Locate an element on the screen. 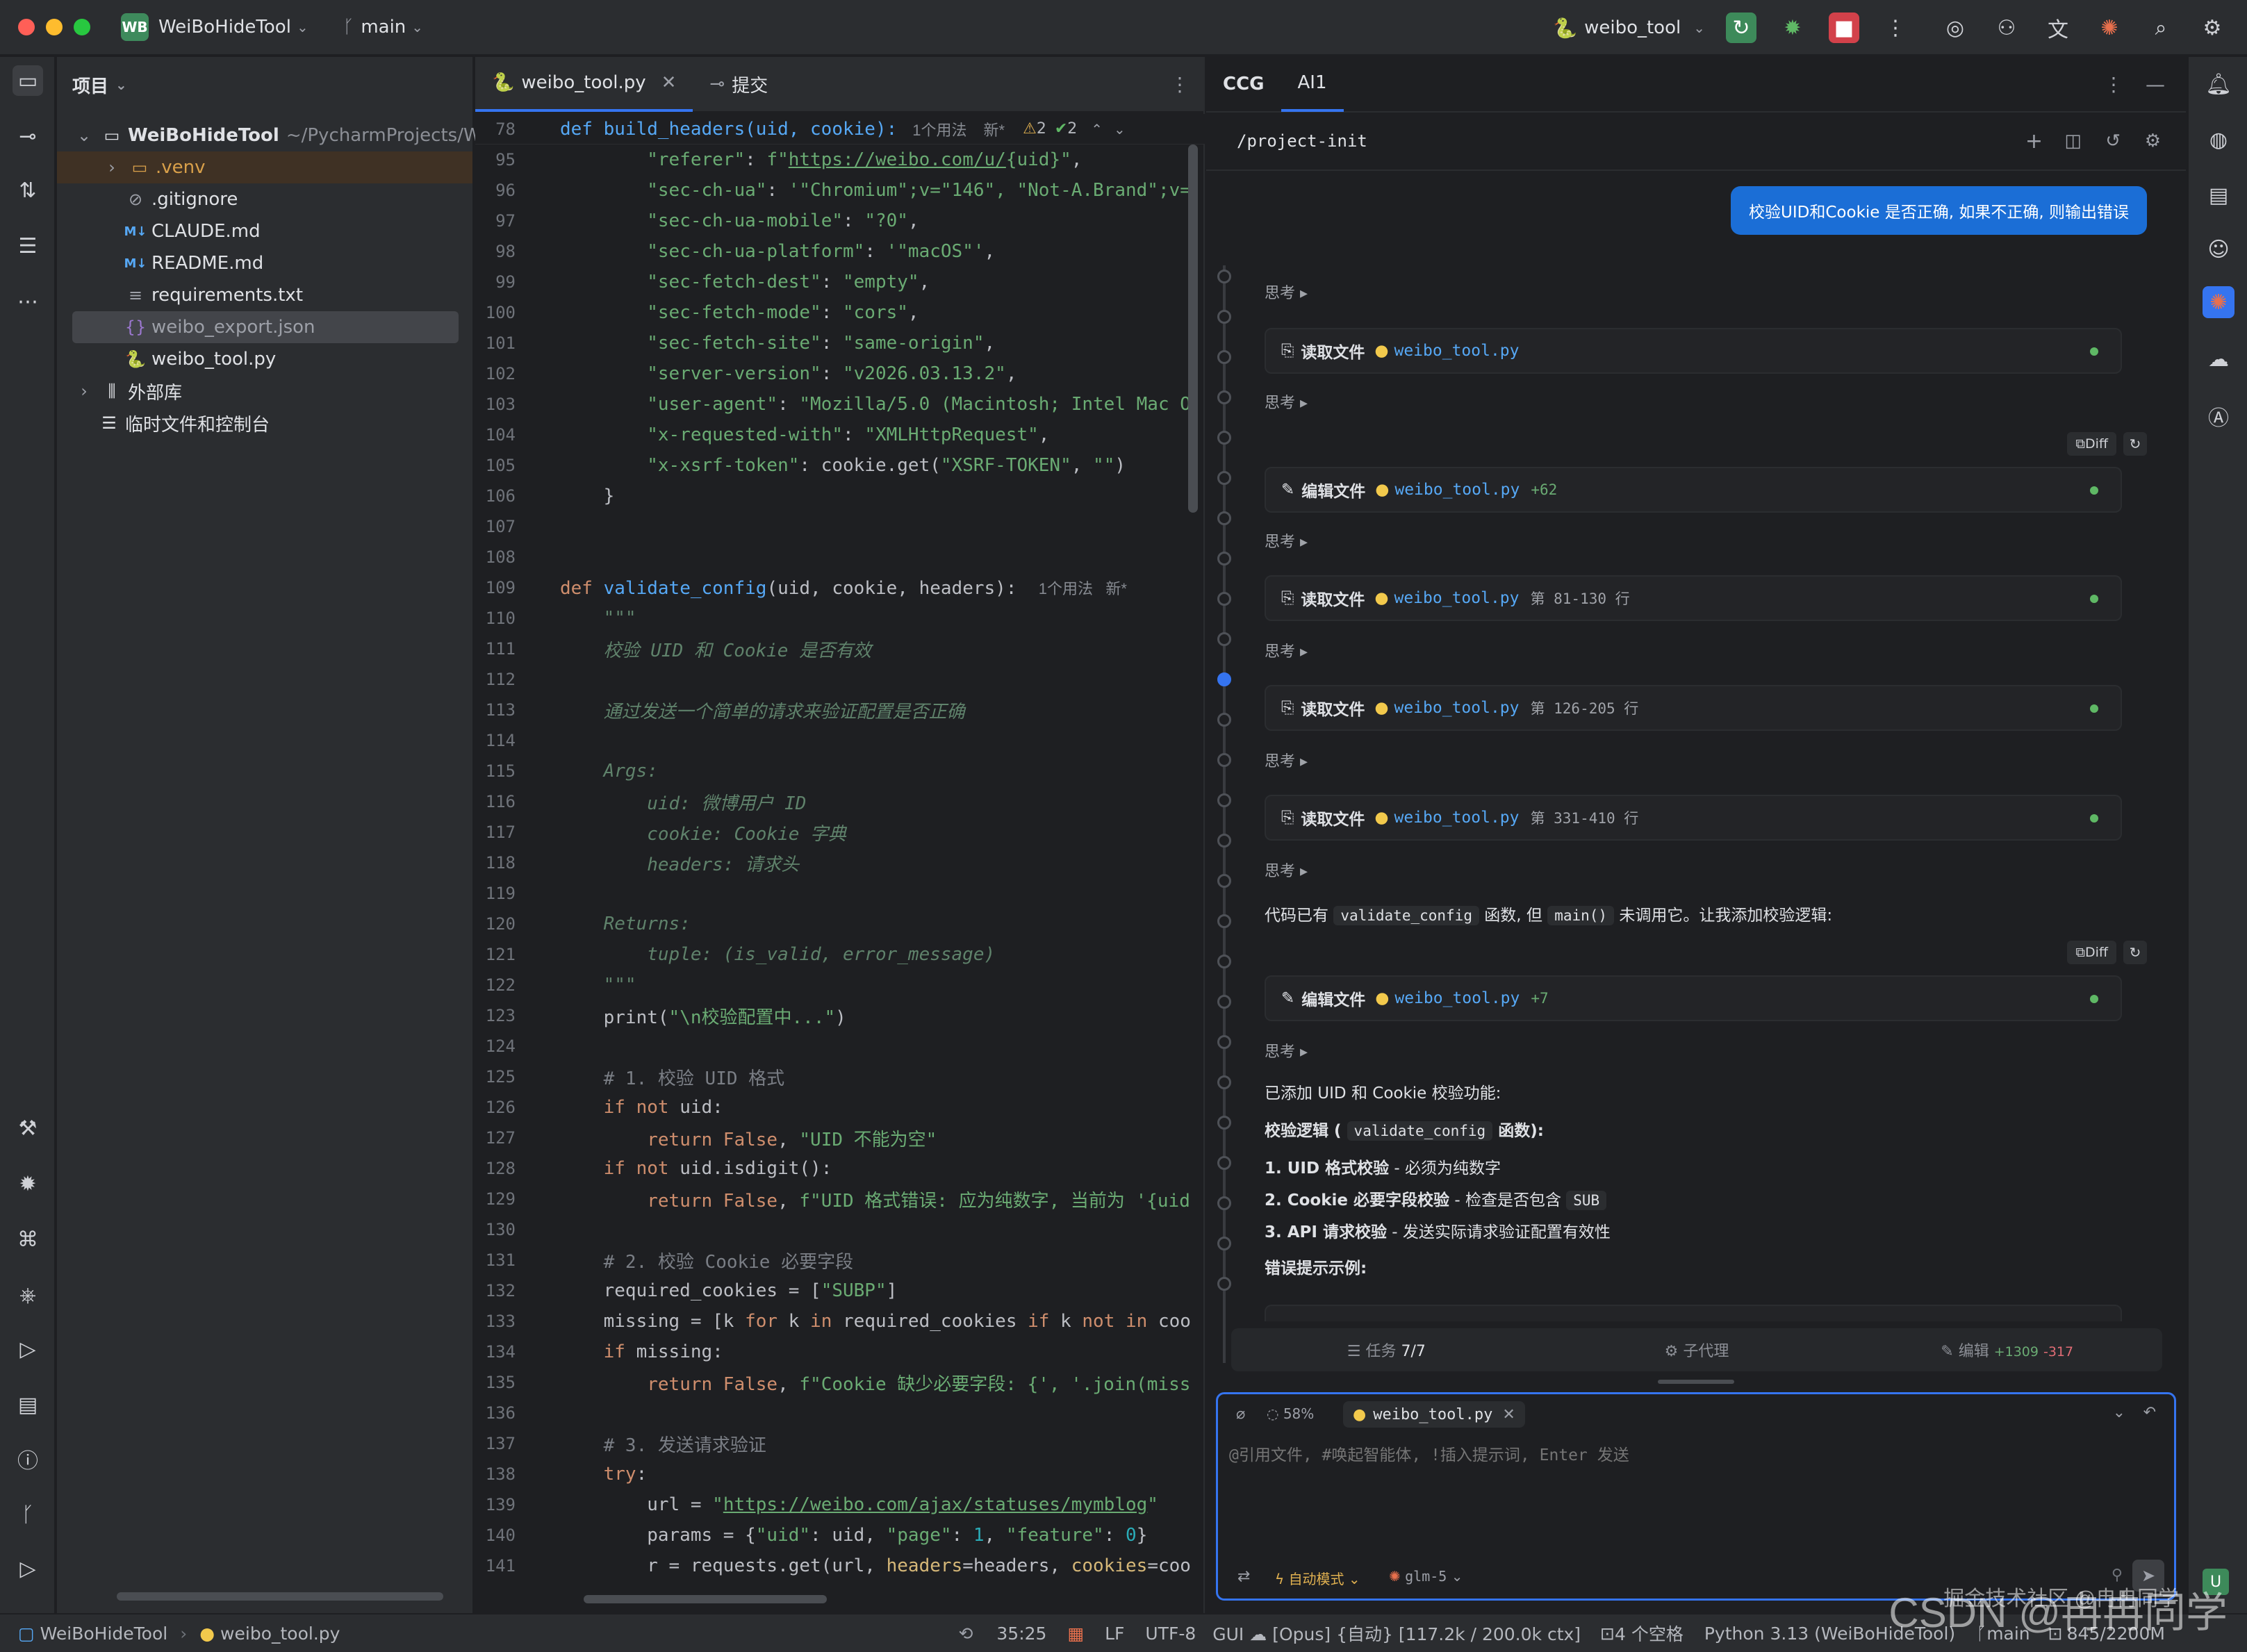  code-line: 128 if not uid.isdigit(): is located at coordinates (840, 1168).